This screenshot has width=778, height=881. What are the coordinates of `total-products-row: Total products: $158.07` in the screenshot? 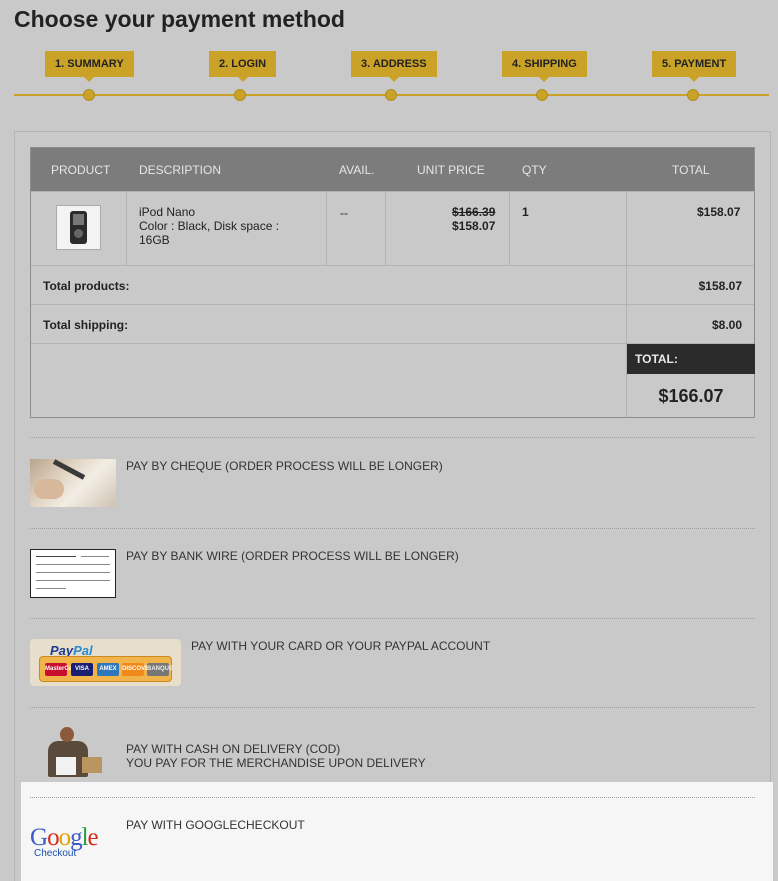 It's located at (392, 284).